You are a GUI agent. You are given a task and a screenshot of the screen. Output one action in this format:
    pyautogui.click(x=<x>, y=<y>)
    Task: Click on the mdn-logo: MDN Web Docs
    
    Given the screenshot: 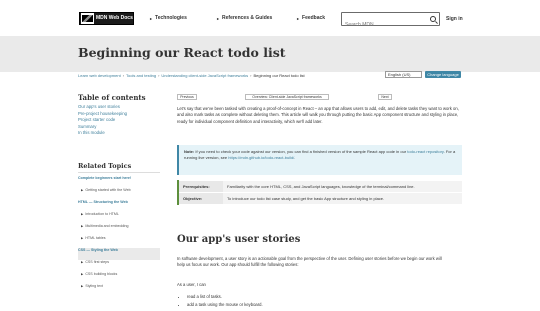 What is the action you would take?
    pyautogui.click(x=106, y=18)
    